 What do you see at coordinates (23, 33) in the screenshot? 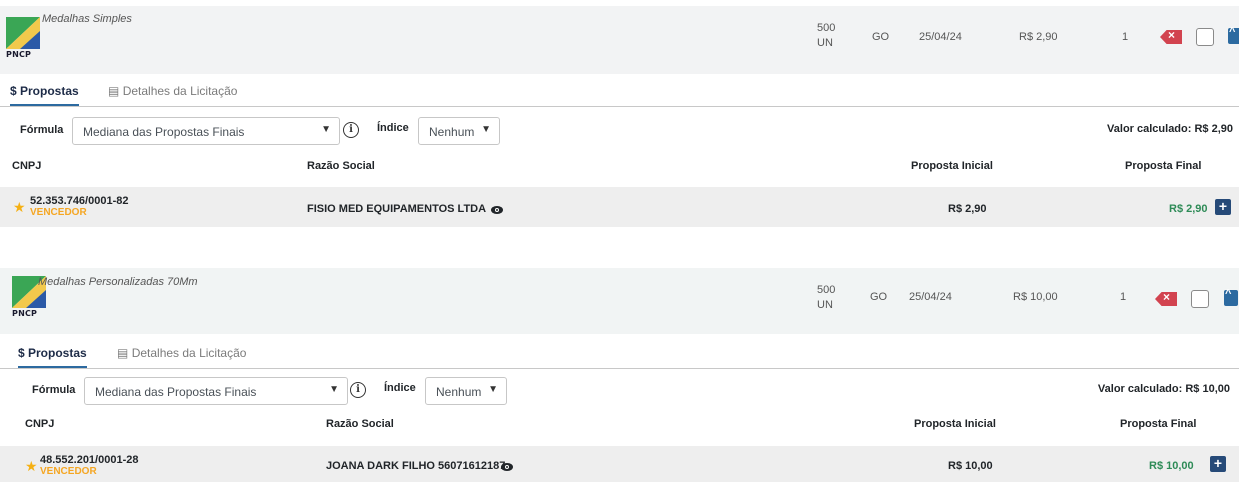
I see `pncp-flag-icon` at bounding box center [23, 33].